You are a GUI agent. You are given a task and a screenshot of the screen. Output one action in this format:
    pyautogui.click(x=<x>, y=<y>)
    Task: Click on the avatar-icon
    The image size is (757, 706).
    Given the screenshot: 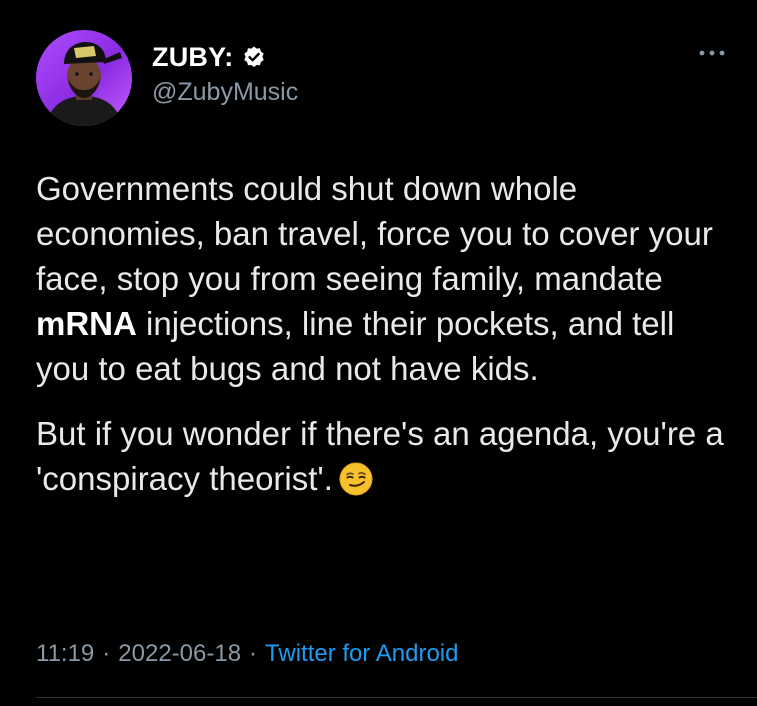 What is the action you would take?
    pyautogui.click(x=84, y=84)
    